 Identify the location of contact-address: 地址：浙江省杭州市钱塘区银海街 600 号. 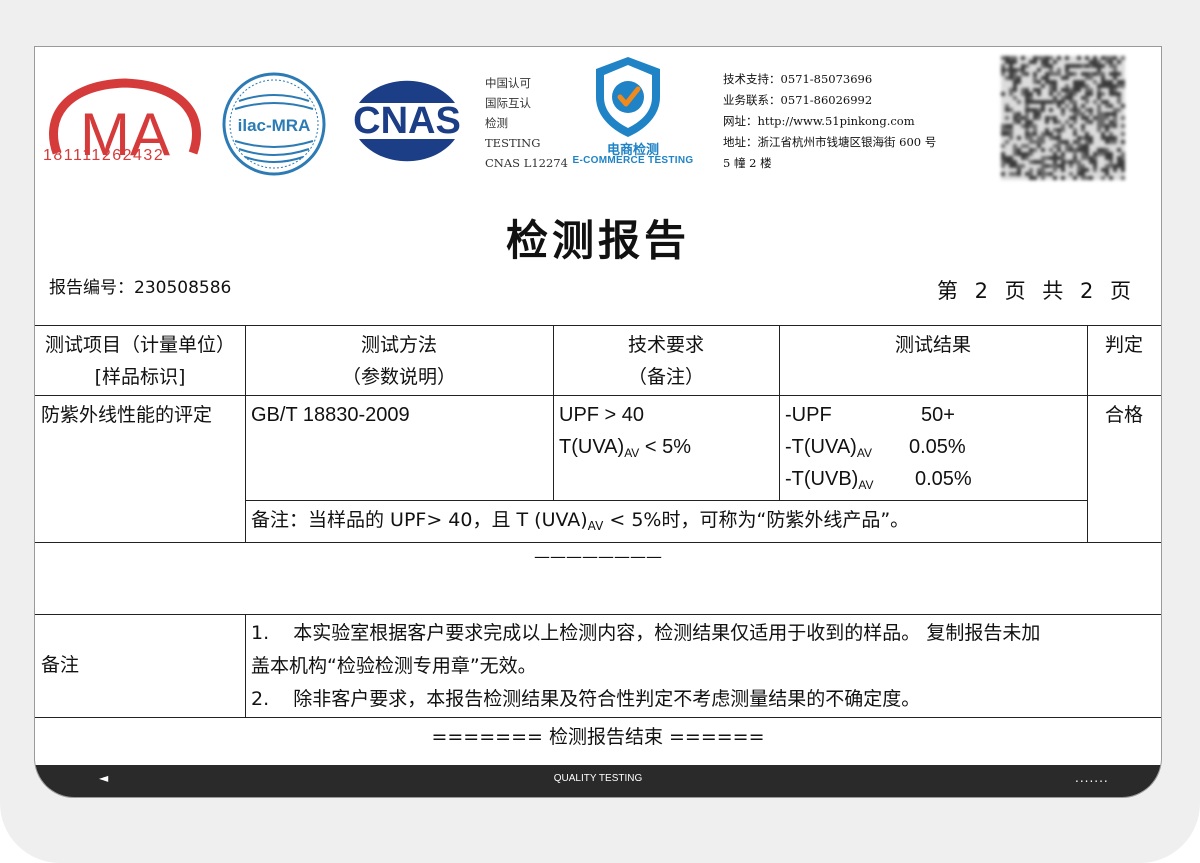
(830, 142).